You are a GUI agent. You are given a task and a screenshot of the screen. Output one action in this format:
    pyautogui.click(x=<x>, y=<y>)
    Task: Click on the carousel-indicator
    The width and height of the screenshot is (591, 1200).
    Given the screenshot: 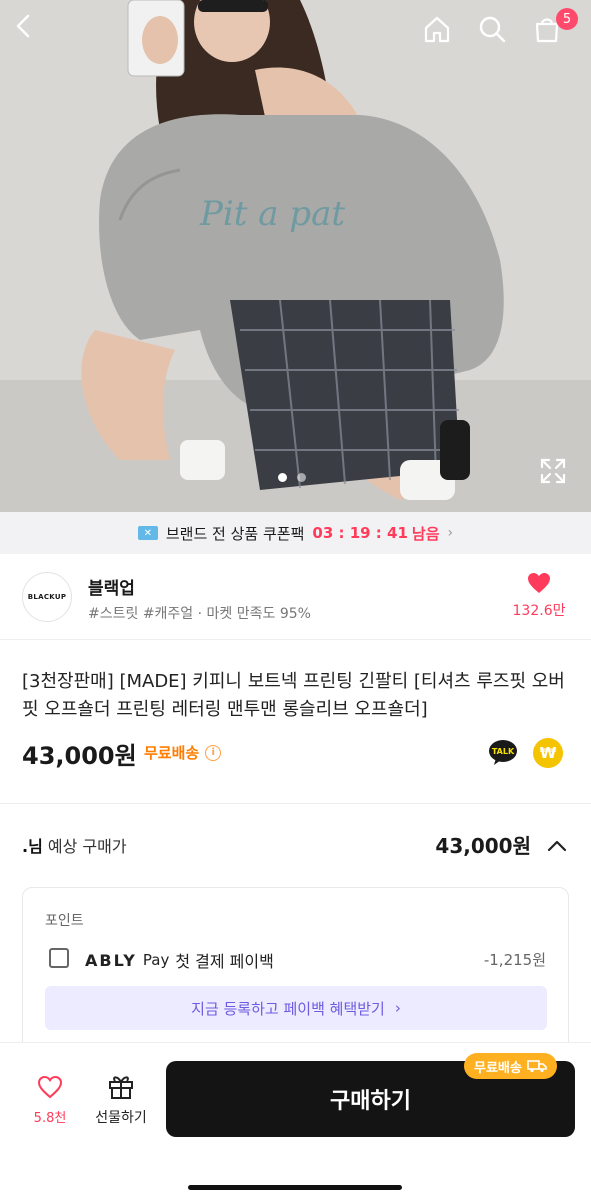 What is the action you would take?
    pyautogui.click(x=292, y=477)
    